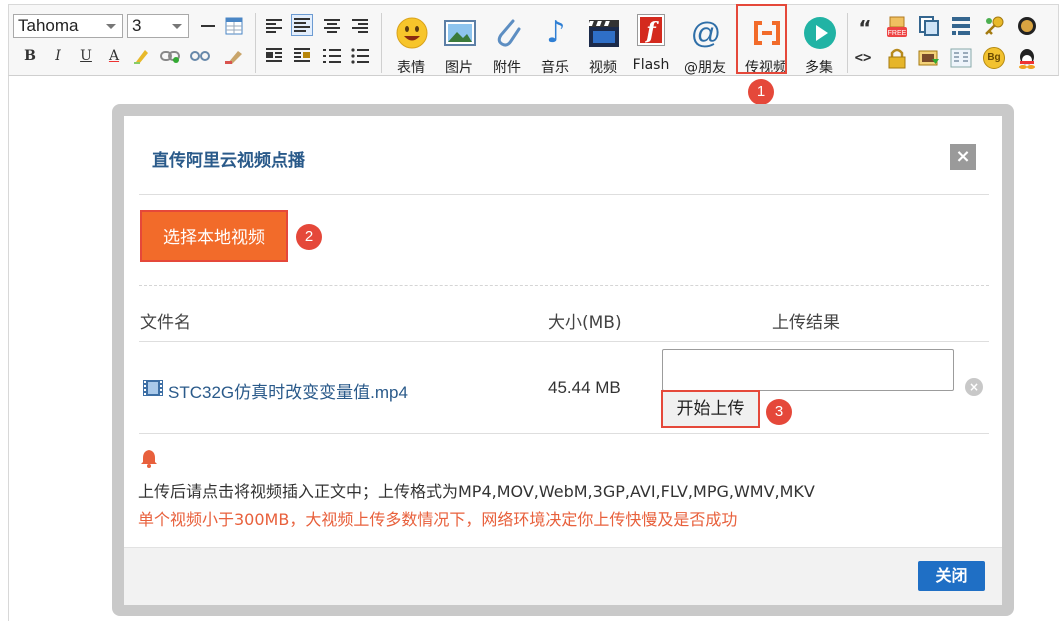  What do you see at coordinates (438, 519) in the screenshot?
I see `upload-warning: 单个视频小于300MB，大视频上传多数情况下，网络环境决定你上传快慢及是否成功` at bounding box center [438, 519].